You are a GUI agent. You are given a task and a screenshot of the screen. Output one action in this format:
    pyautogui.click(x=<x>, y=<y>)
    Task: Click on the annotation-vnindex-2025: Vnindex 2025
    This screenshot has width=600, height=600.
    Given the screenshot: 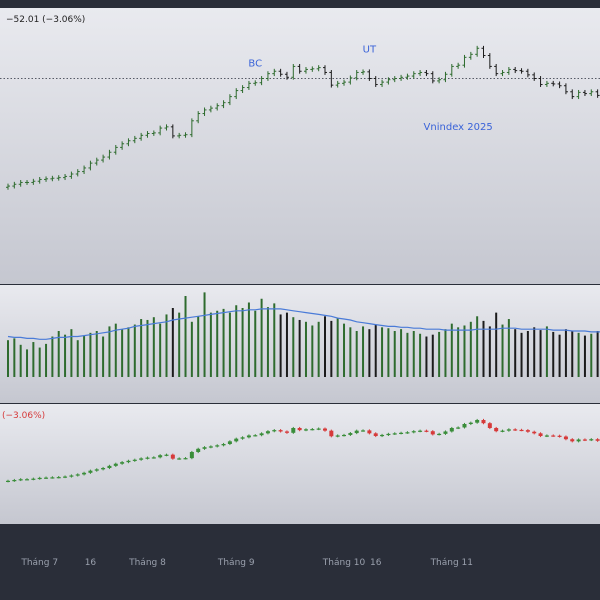 What is the action you would take?
    pyautogui.click(x=458, y=127)
    